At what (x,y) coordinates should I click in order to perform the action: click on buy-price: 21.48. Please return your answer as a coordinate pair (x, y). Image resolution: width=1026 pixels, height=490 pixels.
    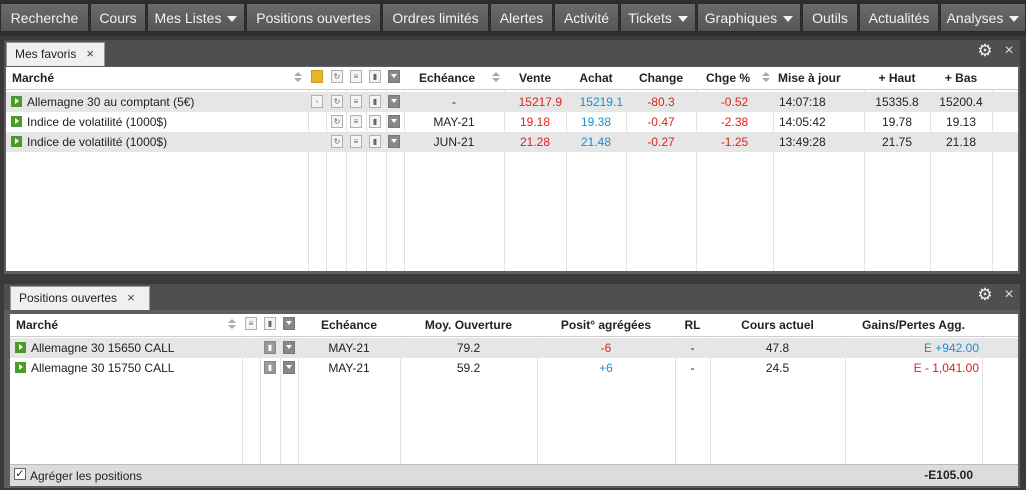
    Looking at the image, I should click on (596, 142).